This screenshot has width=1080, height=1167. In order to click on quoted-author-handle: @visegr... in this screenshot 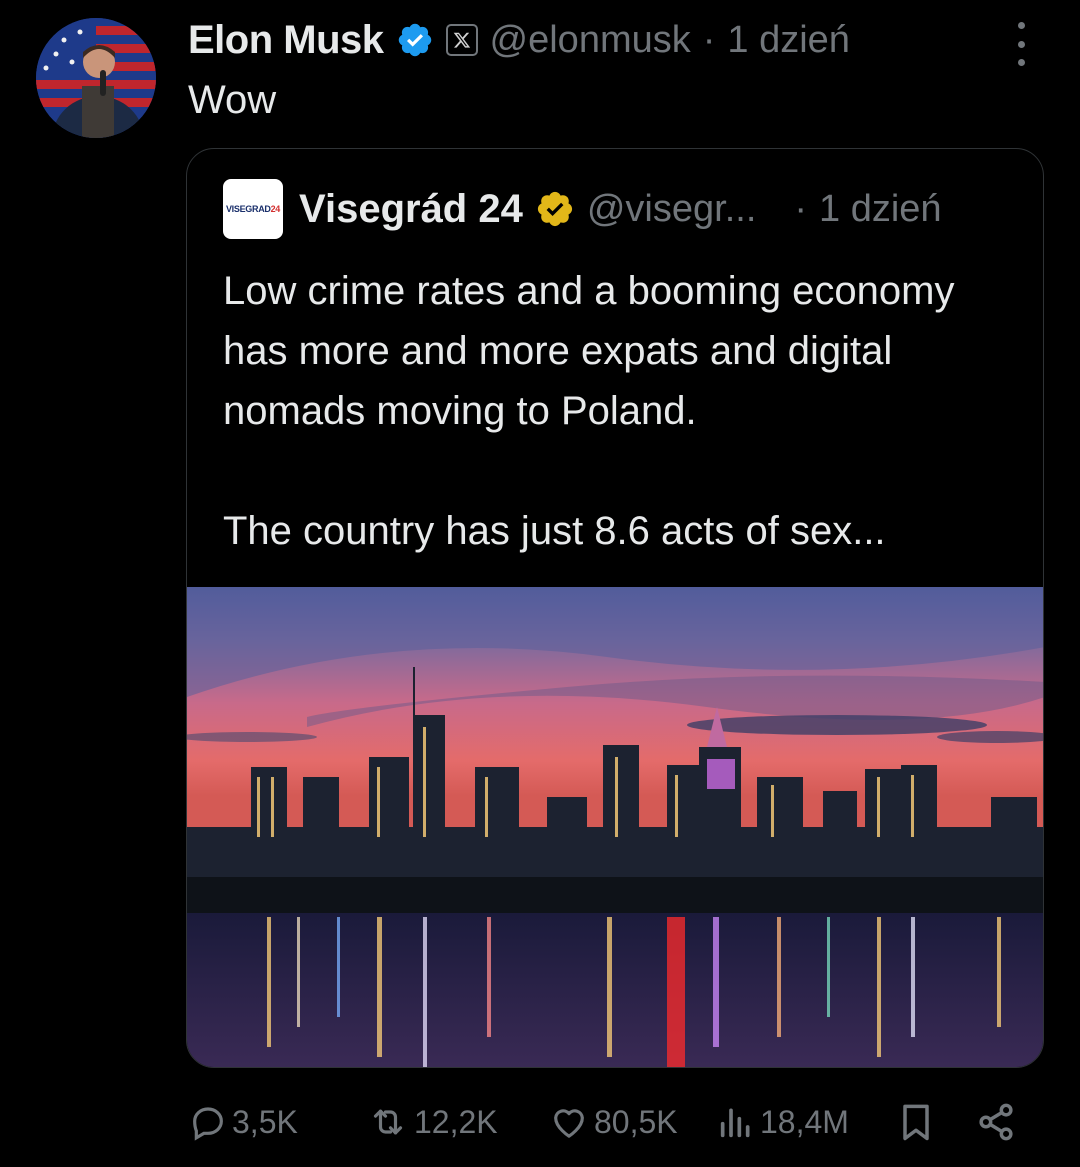, I will do `click(672, 209)`.